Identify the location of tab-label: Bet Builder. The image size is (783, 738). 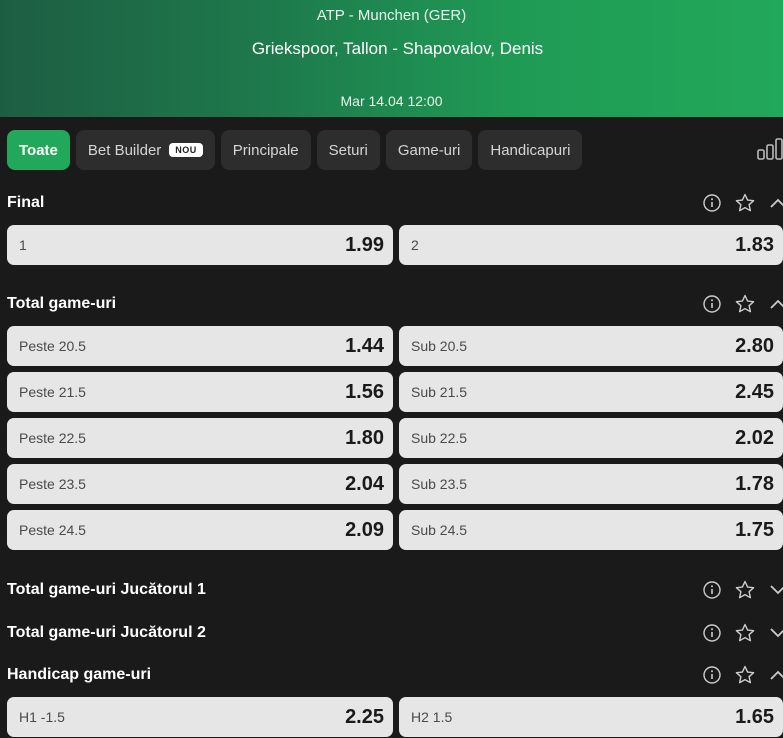
(124, 150).